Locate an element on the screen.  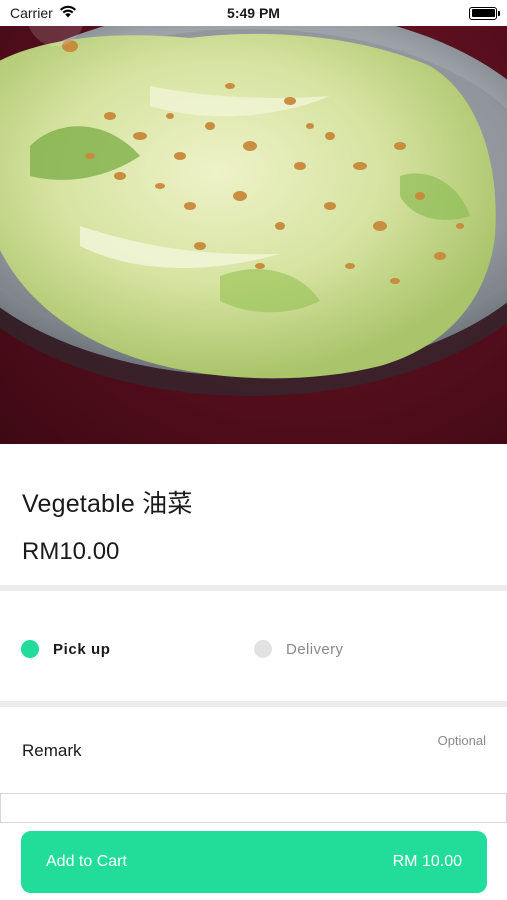
add-to-cart-label: Add to Cart is located at coordinates (86, 861).